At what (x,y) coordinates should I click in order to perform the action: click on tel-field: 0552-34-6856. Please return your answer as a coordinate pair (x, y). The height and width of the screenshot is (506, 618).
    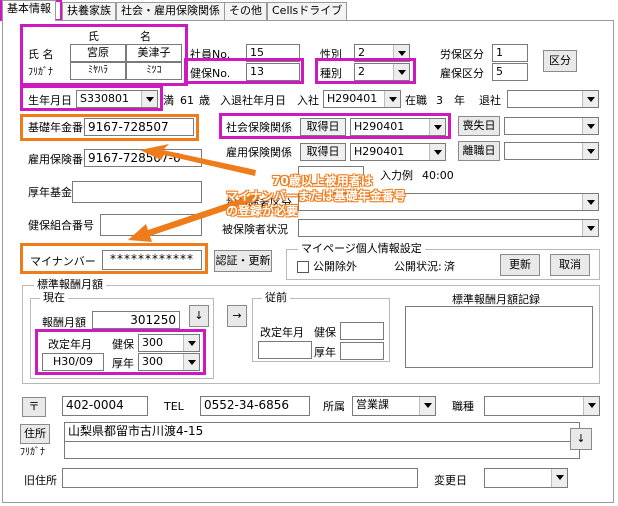
    Looking at the image, I should click on (255, 406).